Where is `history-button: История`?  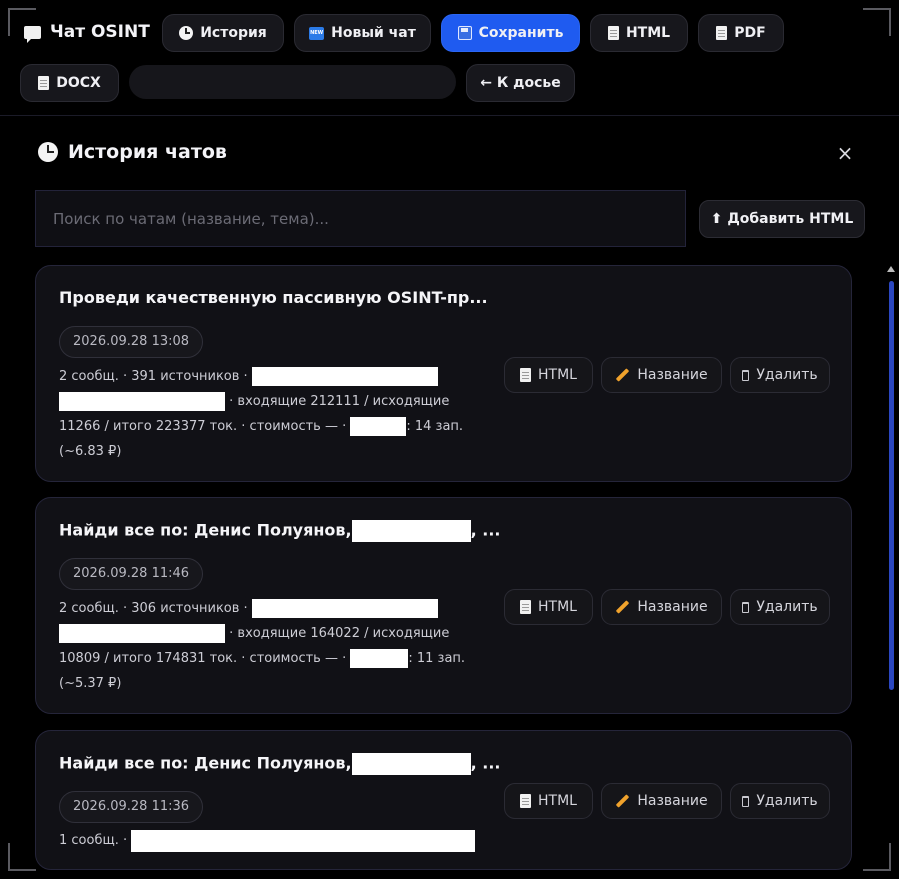 history-button: История is located at coordinates (223, 33).